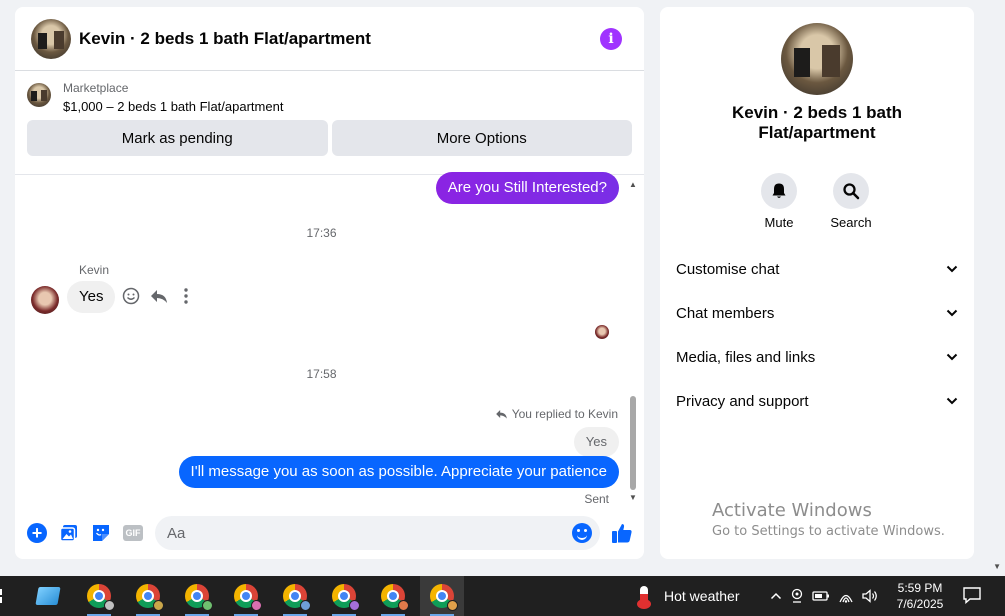 The width and height of the screenshot is (1005, 616). Describe the element at coordinates (746, 357) in the screenshot. I see `section-label: Media, files and links` at that location.